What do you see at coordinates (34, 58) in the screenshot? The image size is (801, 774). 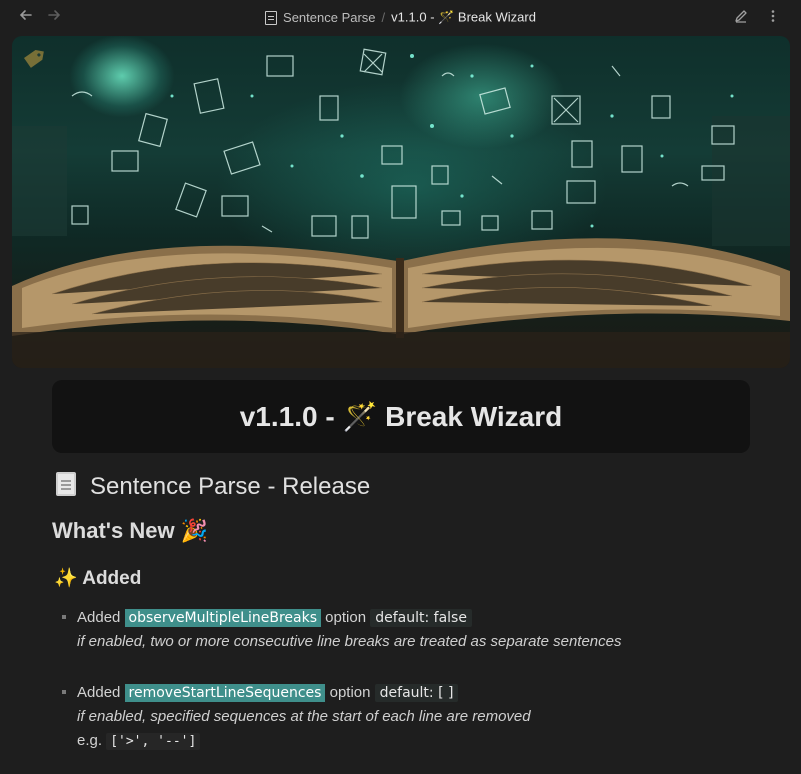 I see `tag-icon` at bounding box center [34, 58].